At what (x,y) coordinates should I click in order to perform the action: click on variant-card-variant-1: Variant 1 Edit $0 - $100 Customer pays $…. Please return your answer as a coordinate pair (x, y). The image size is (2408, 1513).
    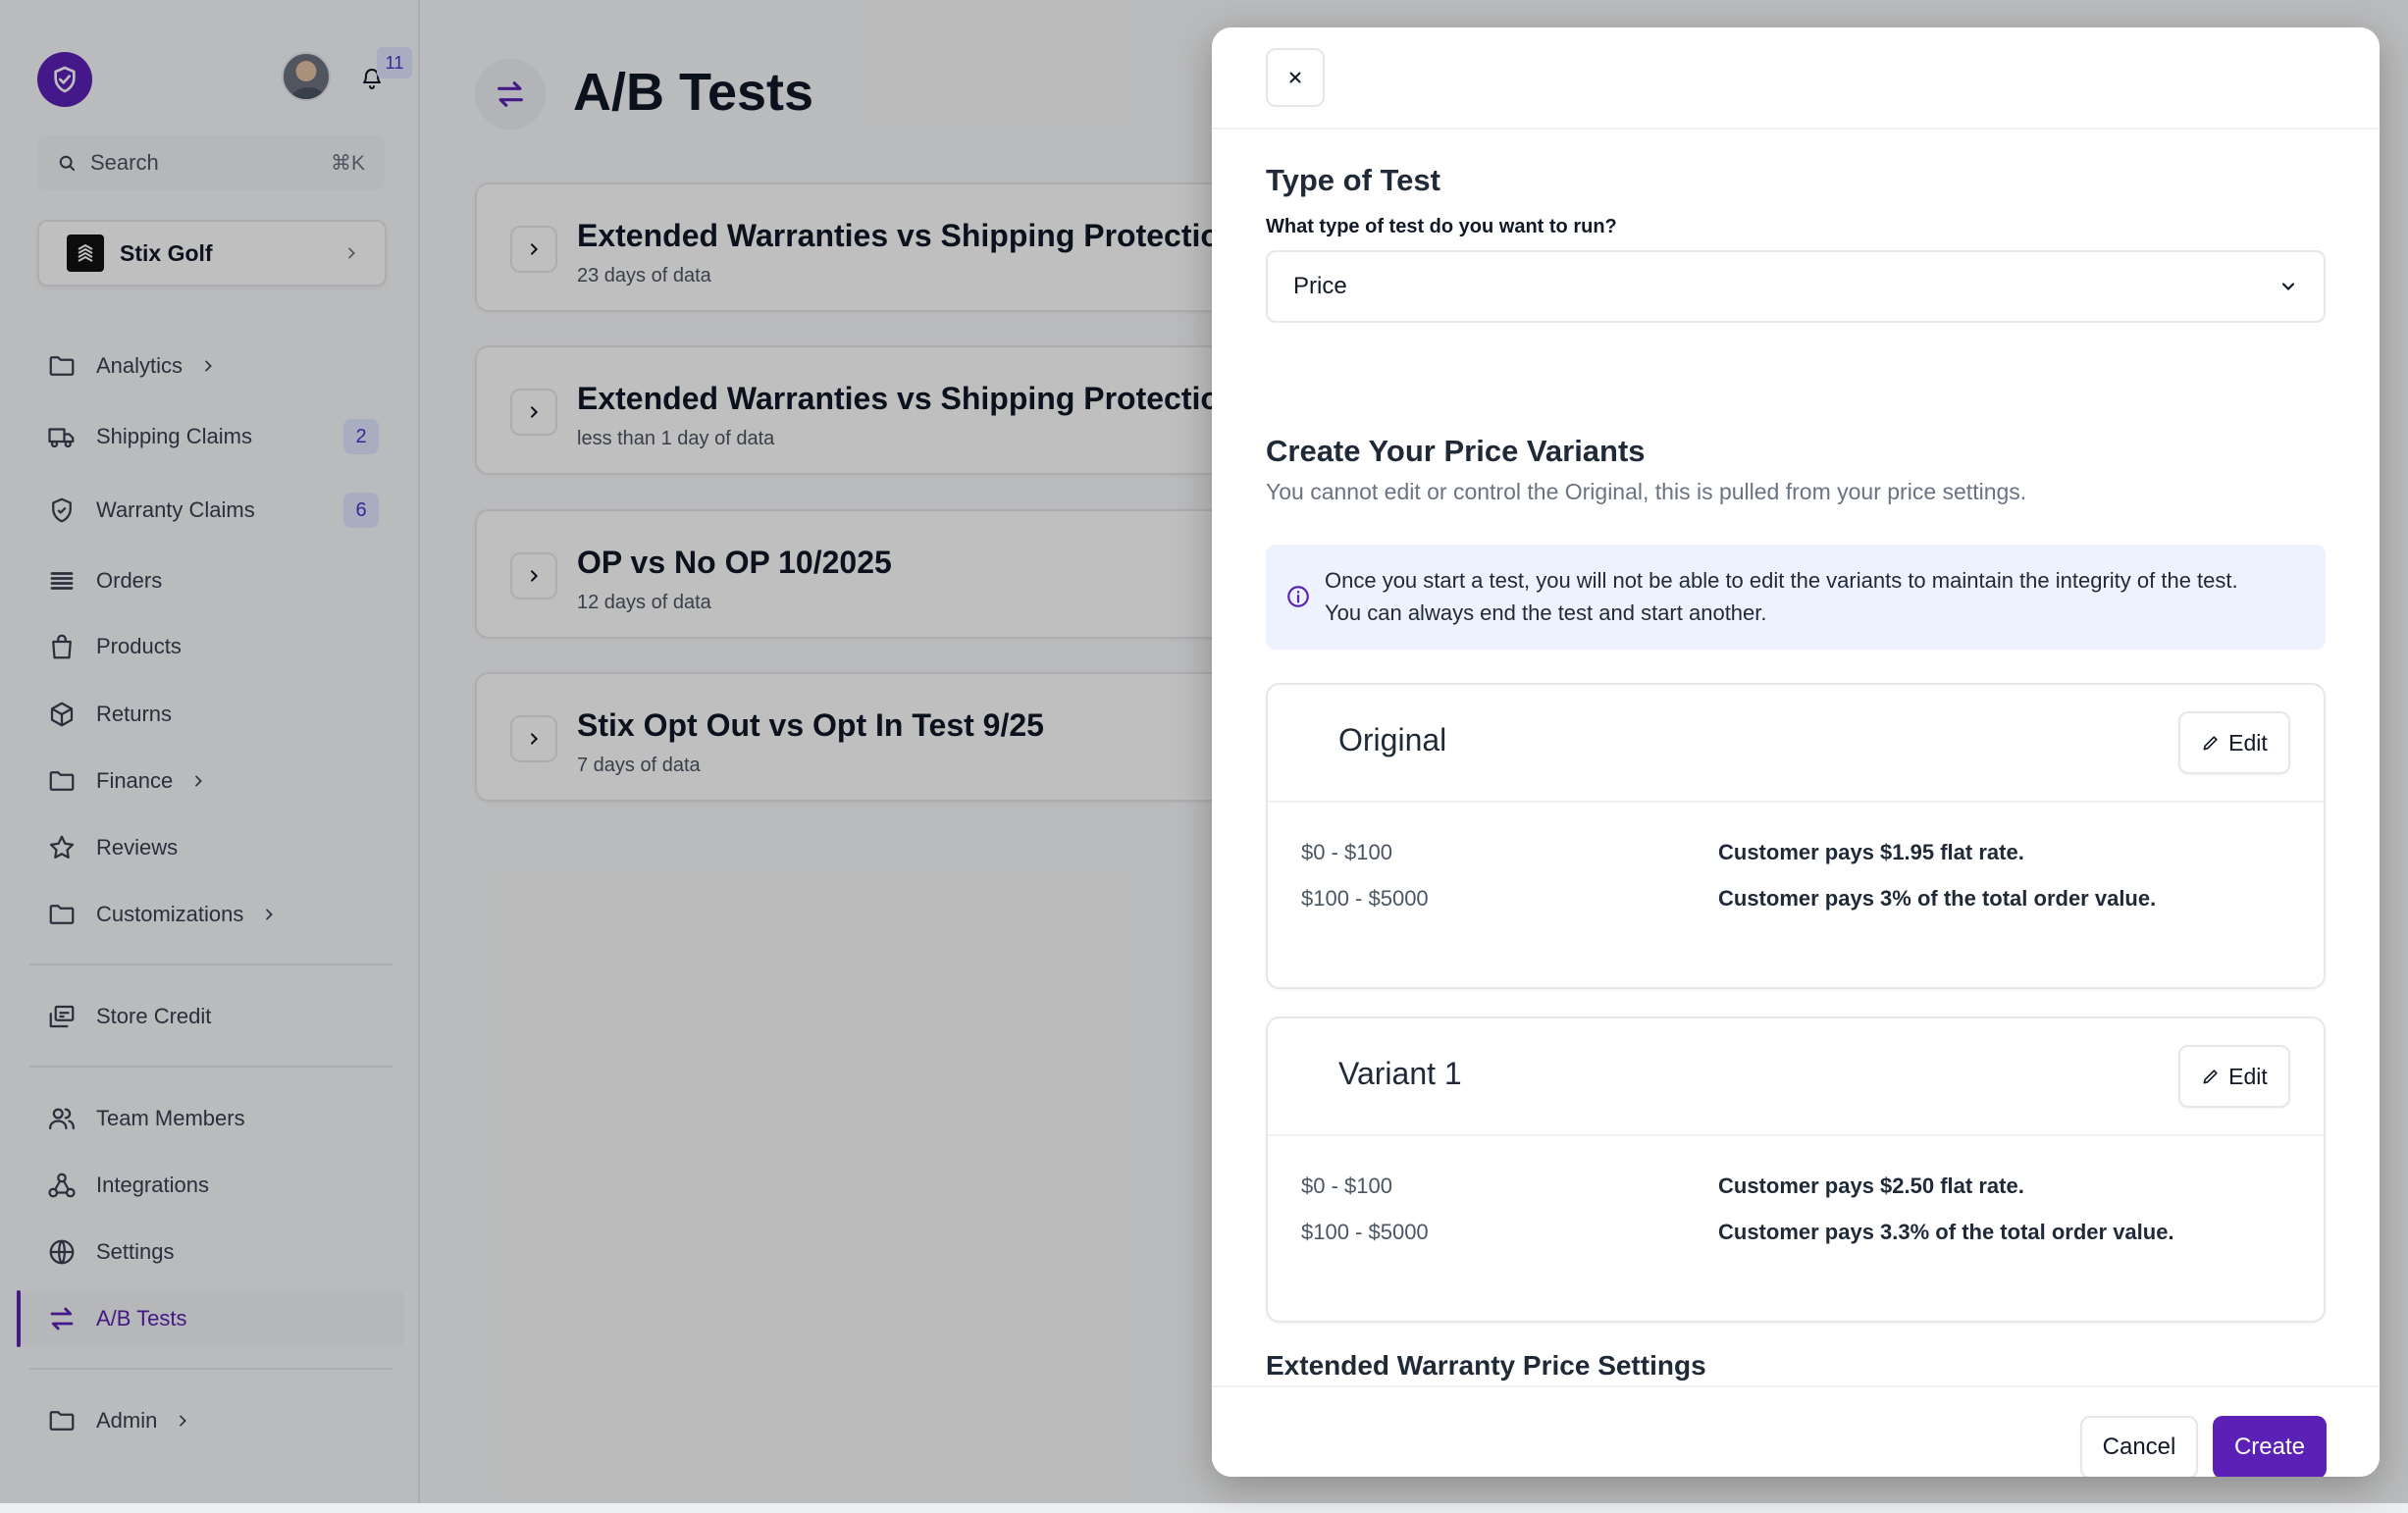
    Looking at the image, I should click on (1796, 1170).